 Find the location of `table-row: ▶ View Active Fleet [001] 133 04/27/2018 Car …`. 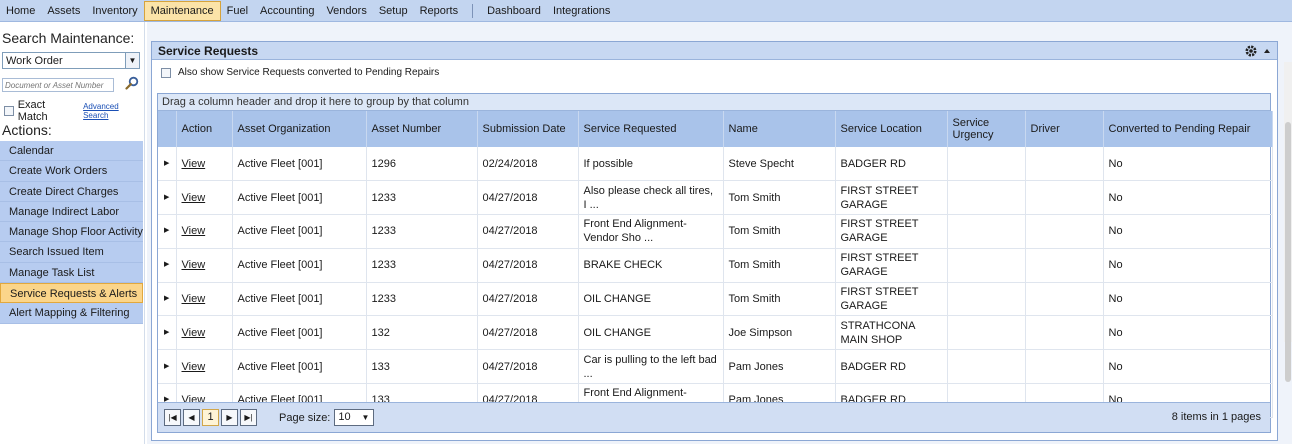

table-row: ▶ View Active Fleet [001] 133 04/27/2018 Car … is located at coordinates (715, 367).